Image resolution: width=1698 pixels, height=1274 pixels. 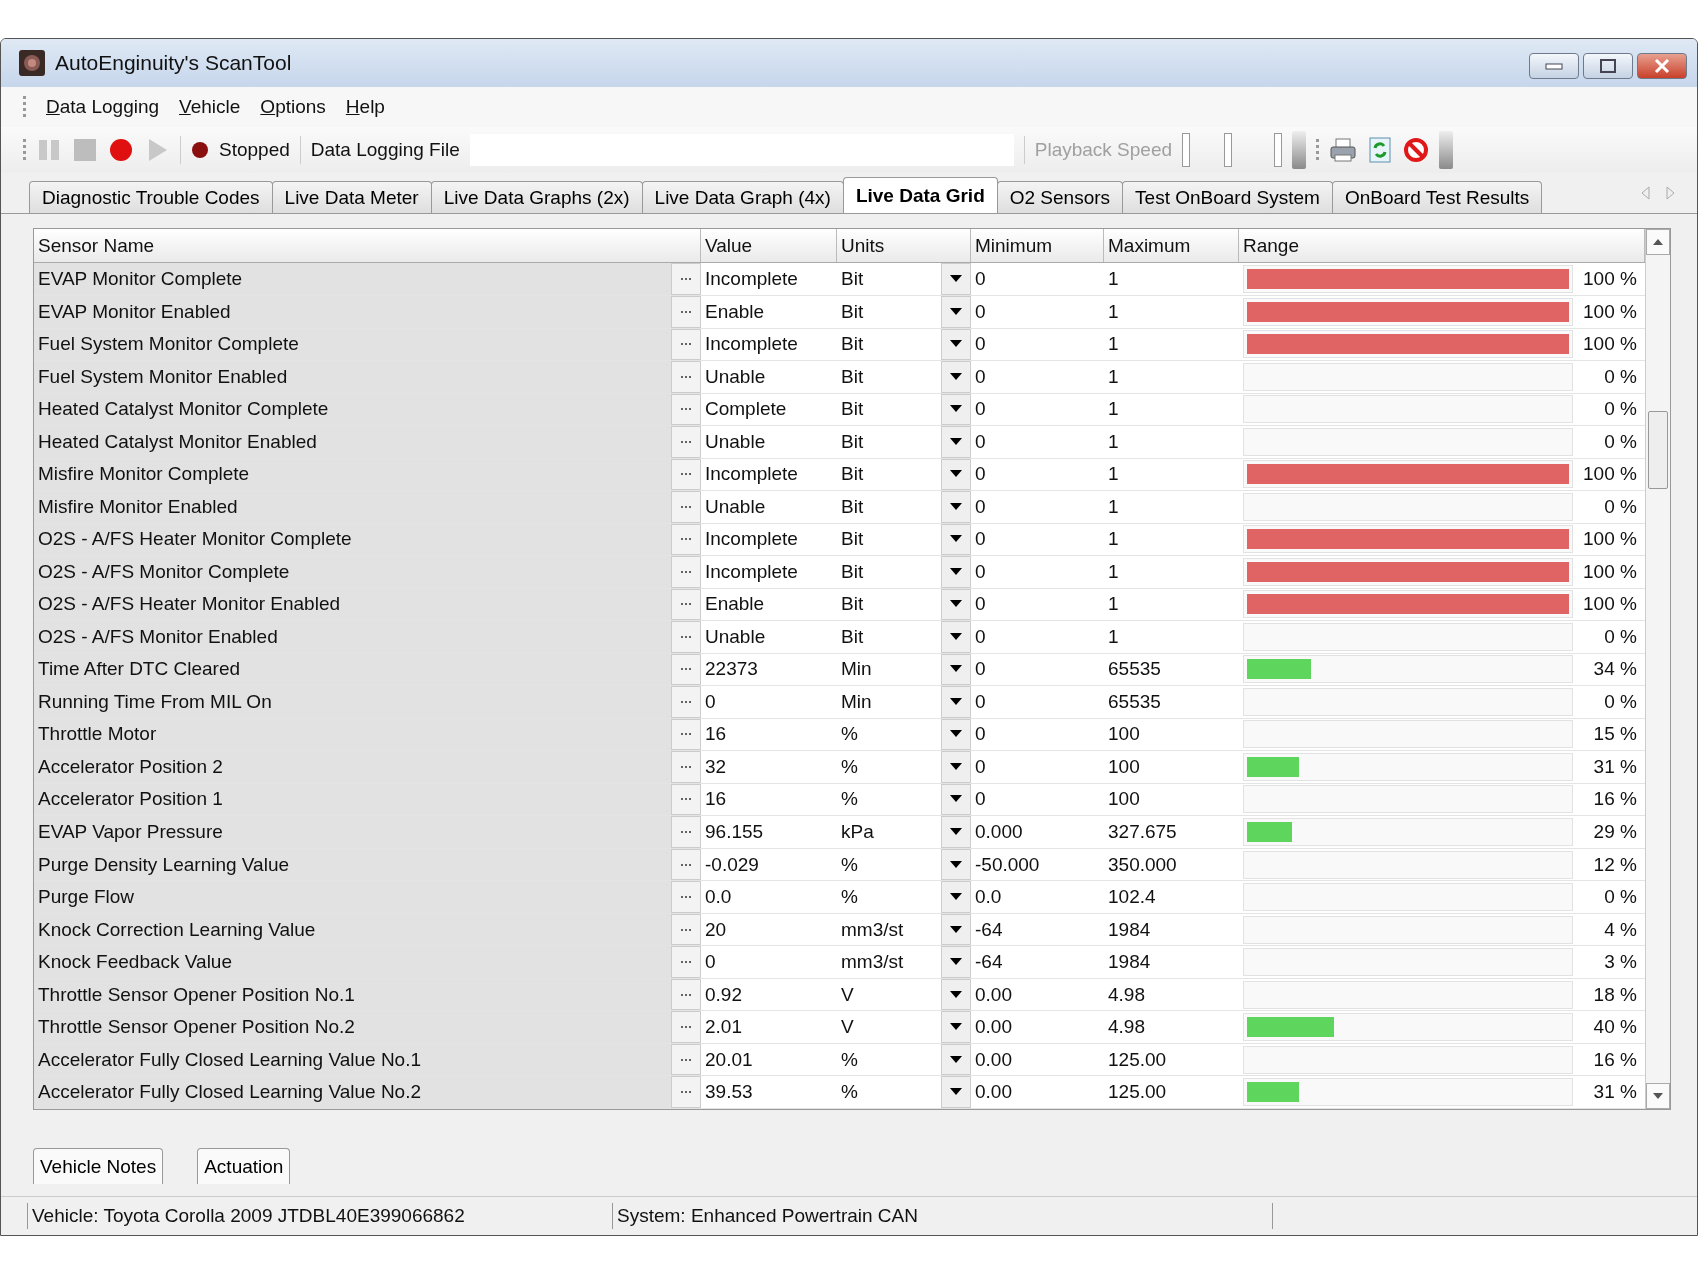 What do you see at coordinates (1614, 1059) in the screenshot?
I see `range-reading: 16 %` at bounding box center [1614, 1059].